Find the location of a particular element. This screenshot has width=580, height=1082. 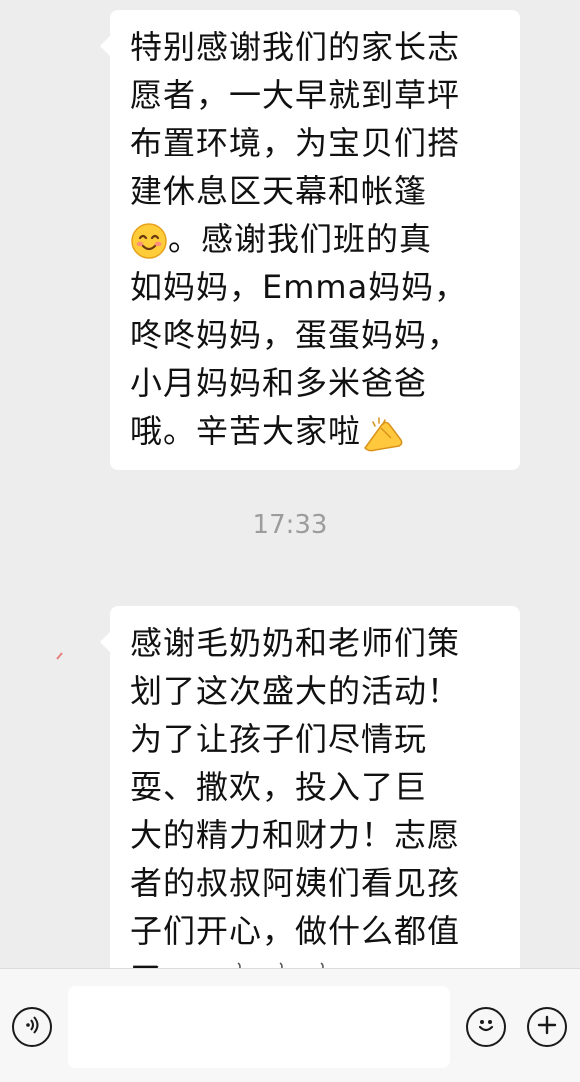

message-line: 划了这次盛大的活动！ is located at coordinates (295, 691).